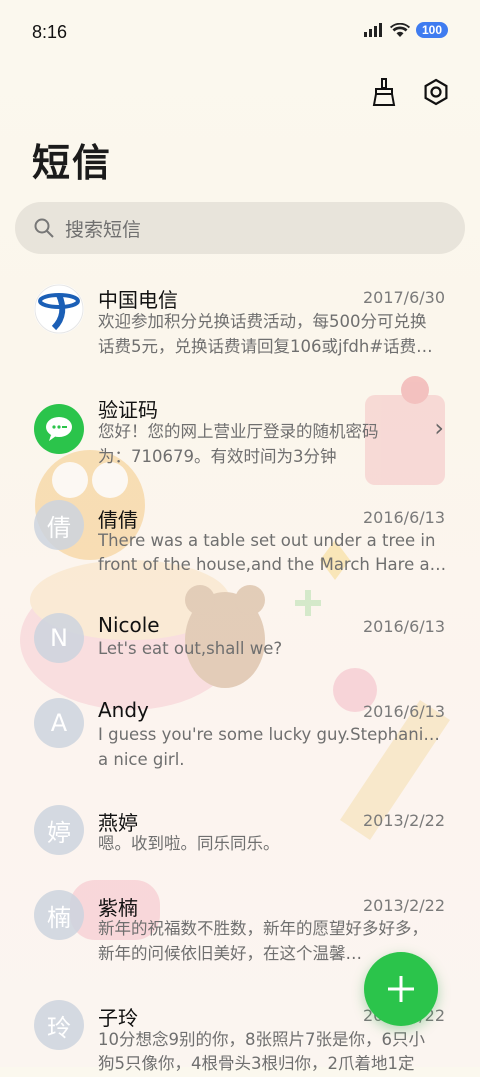 This screenshot has width=480, height=1077. I want to click on status-bar: 8:16 100, so click(240, 33).